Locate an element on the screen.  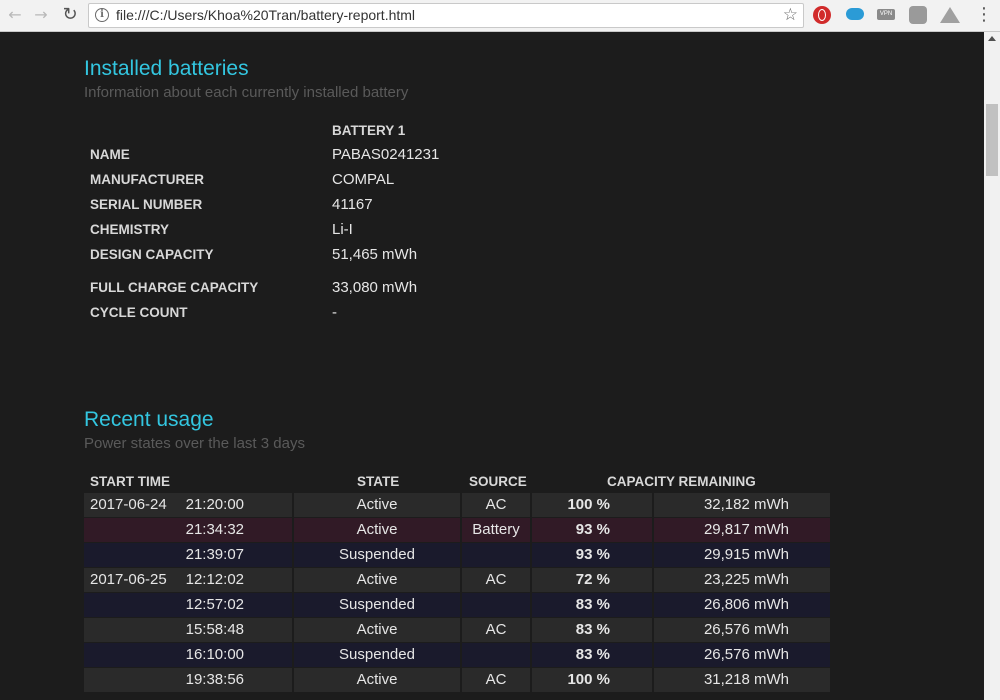
start-time-cell: 19:38:56 is located at coordinates (188, 680).